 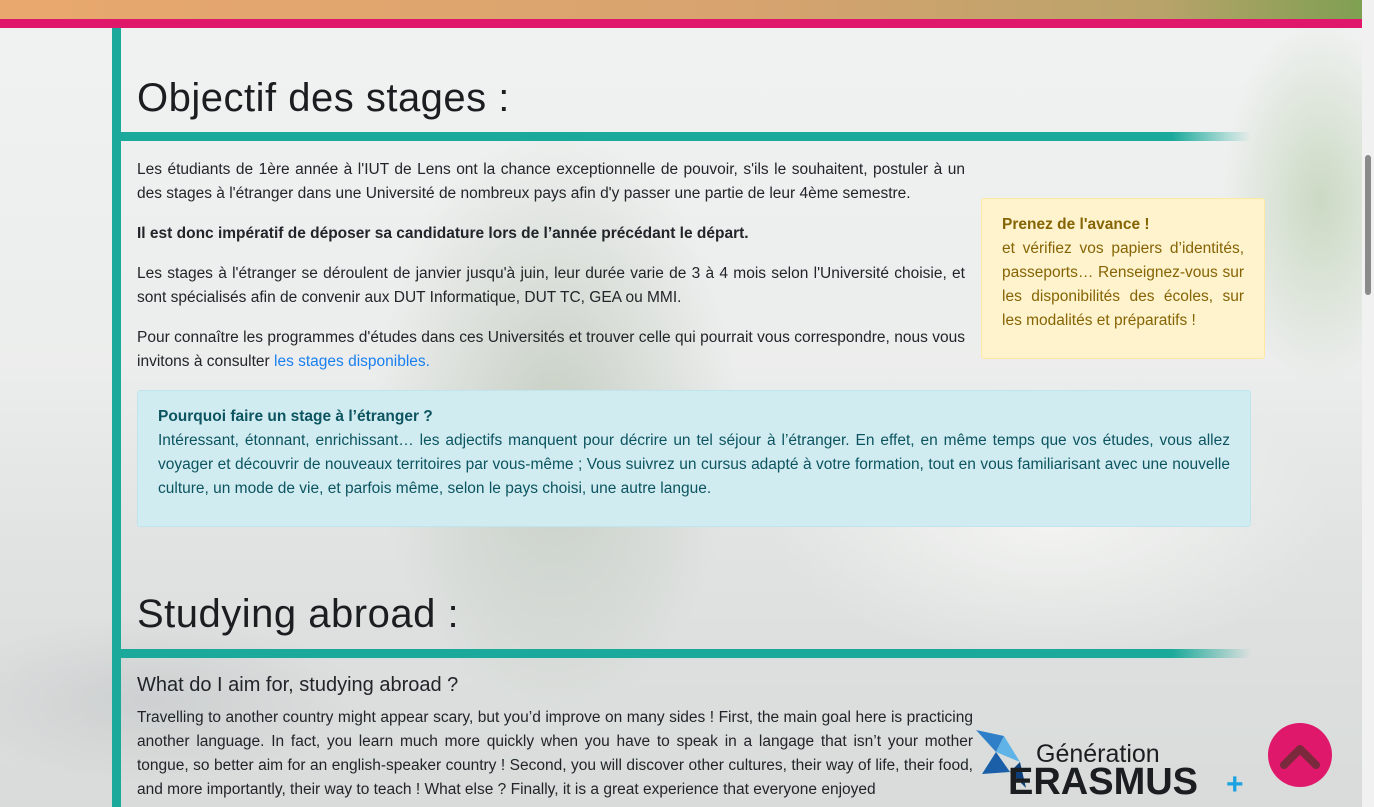 I want to click on erasmus-logo: Génération ERASMUS +, so click(x=1110, y=766).